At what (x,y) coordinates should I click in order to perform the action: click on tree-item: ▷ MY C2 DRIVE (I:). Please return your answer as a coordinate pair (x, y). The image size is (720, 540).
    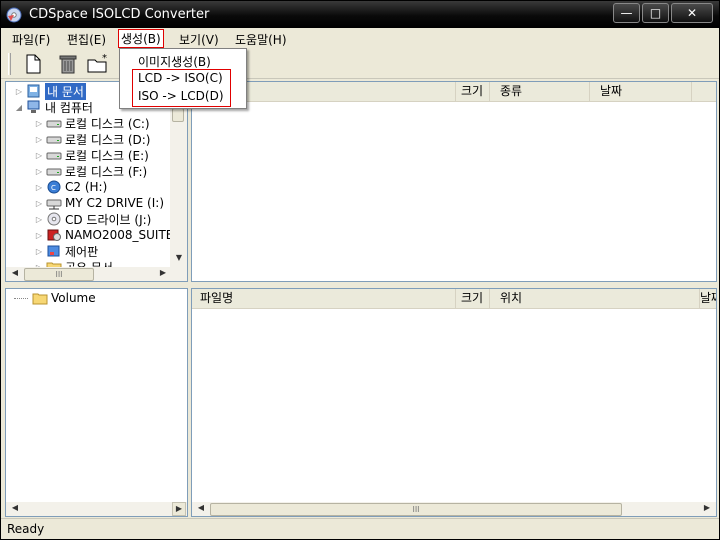
    Looking at the image, I should click on (99, 203).